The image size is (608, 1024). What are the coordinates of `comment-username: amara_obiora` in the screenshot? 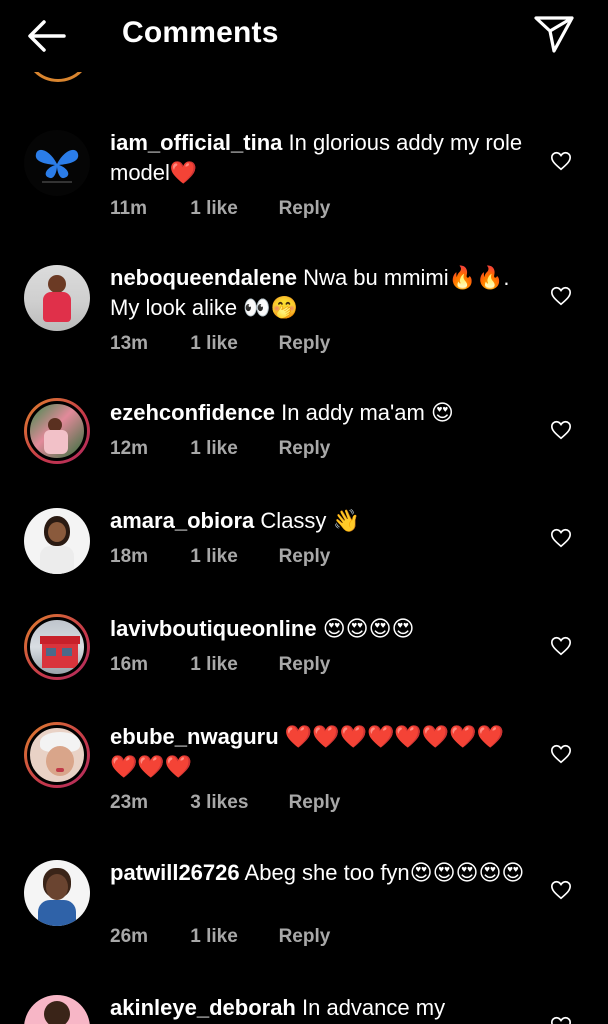 It's located at (182, 520).